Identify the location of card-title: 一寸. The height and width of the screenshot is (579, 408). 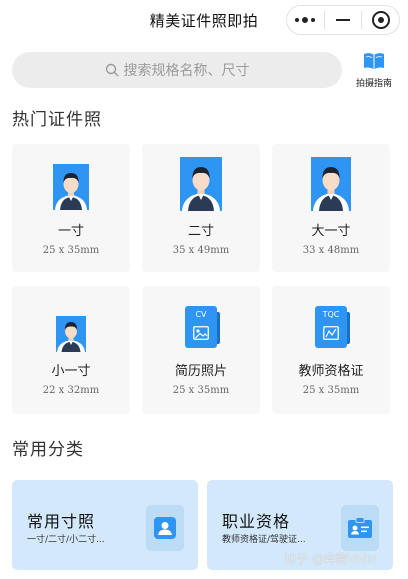
(70, 231).